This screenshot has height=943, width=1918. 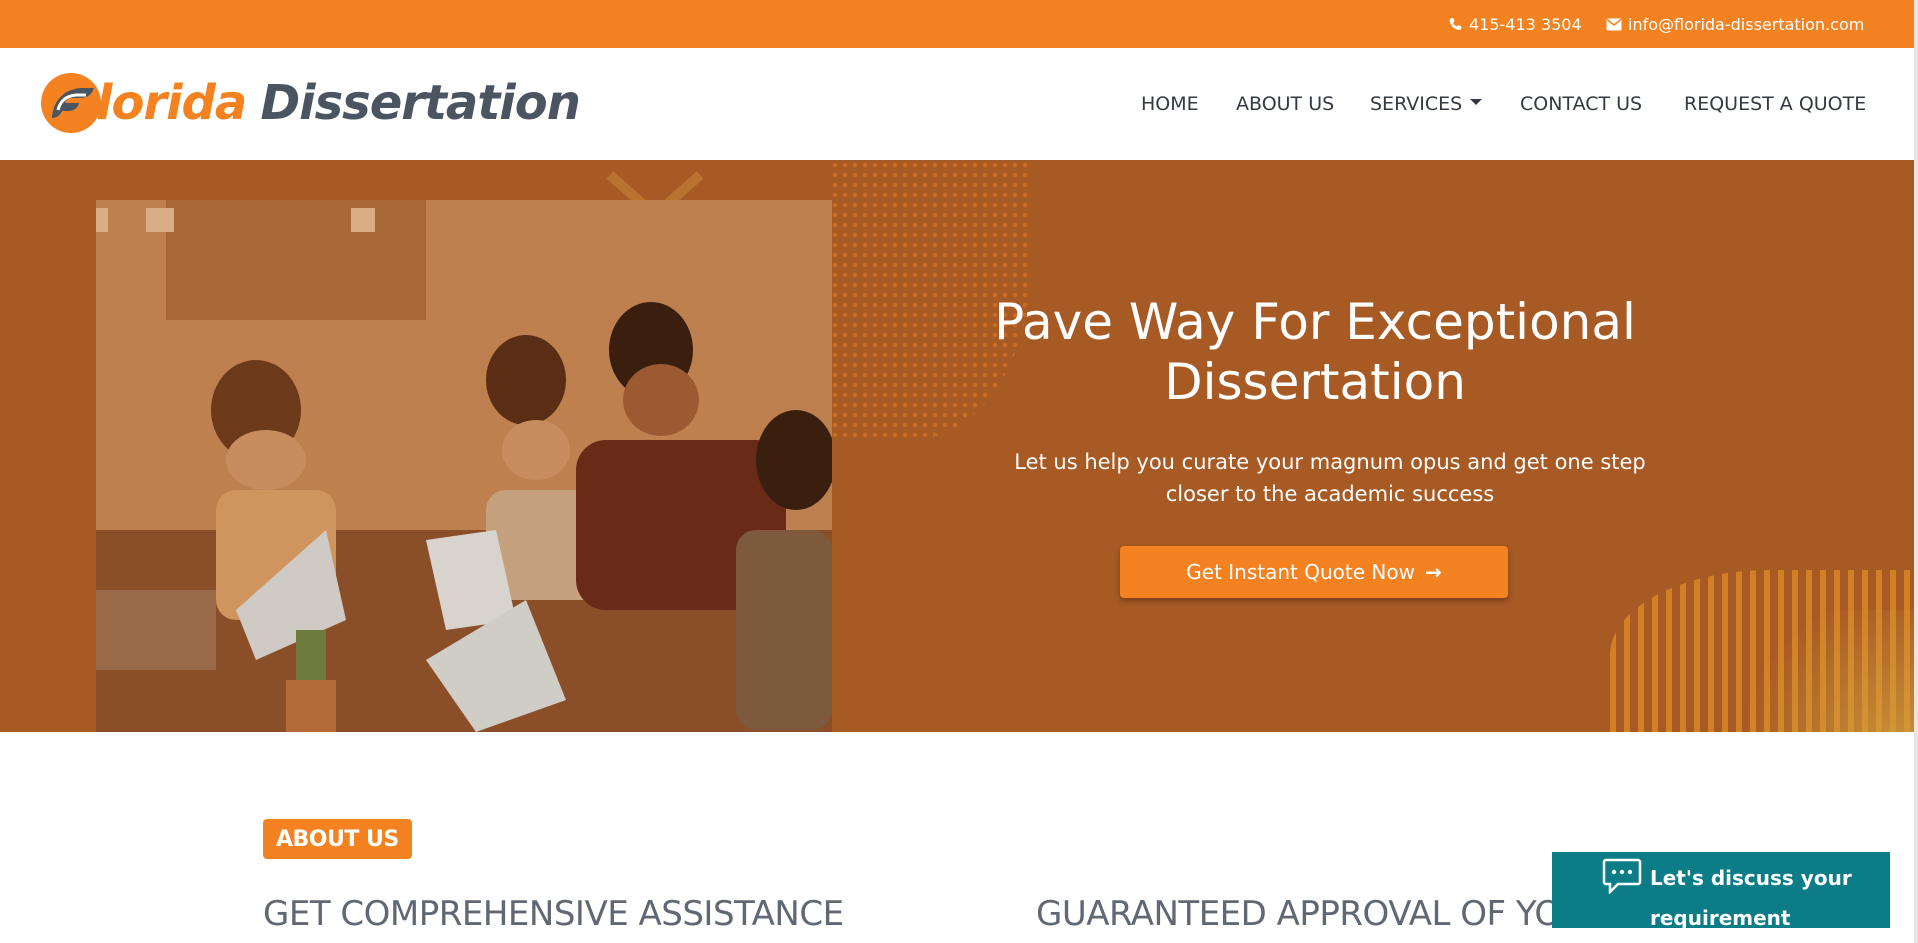 I want to click on chevron-down-icon, so click(x=1476, y=102).